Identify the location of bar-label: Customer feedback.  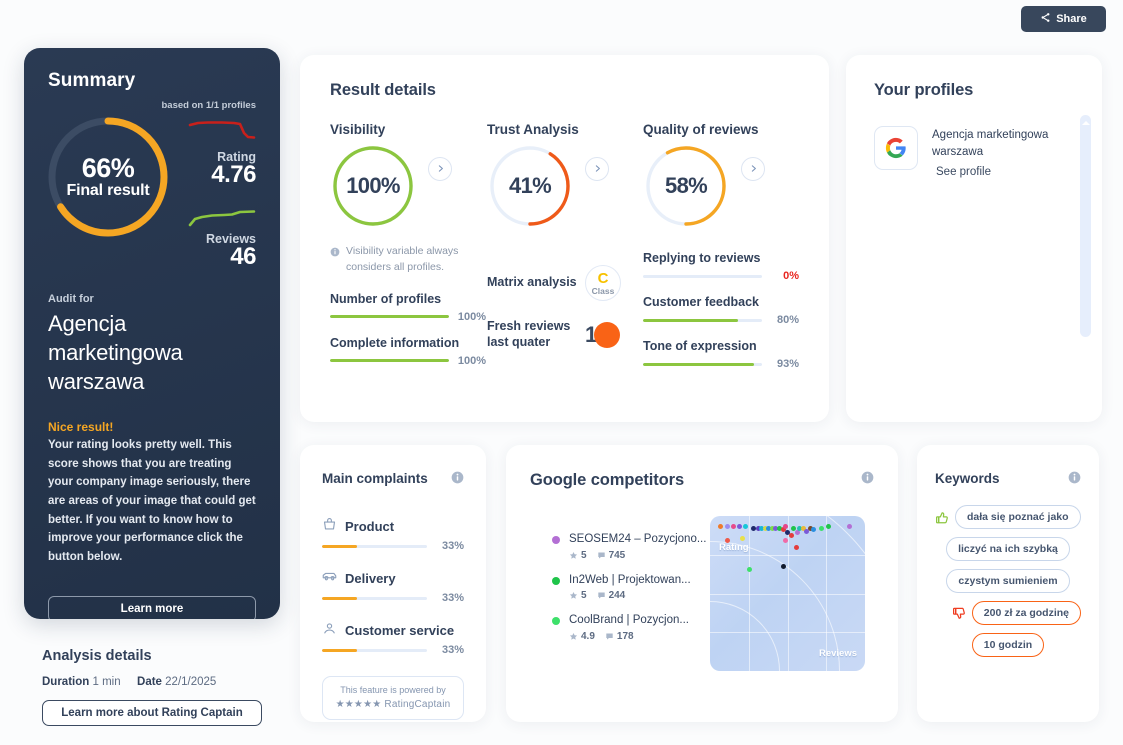
(701, 302).